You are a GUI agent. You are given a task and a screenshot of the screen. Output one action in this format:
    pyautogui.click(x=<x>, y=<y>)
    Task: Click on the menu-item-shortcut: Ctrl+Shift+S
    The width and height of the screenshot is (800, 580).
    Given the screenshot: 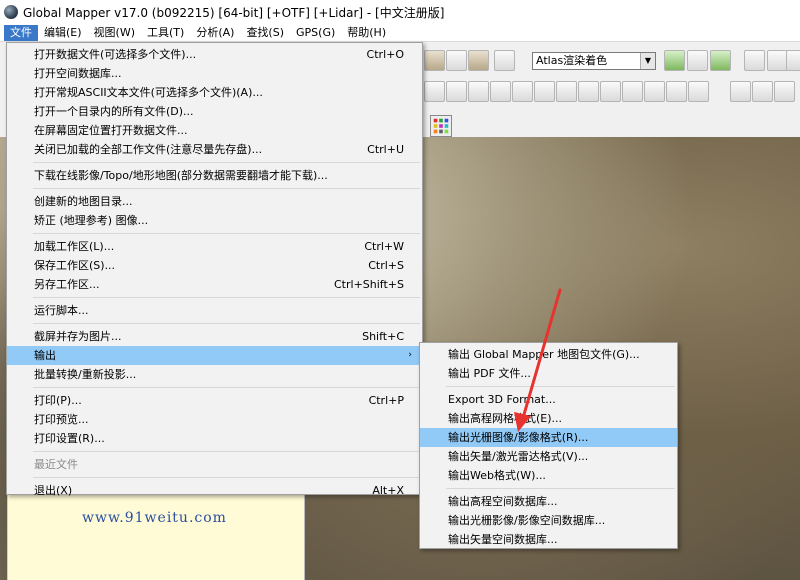 What is the action you would take?
    pyautogui.click(x=369, y=284)
    